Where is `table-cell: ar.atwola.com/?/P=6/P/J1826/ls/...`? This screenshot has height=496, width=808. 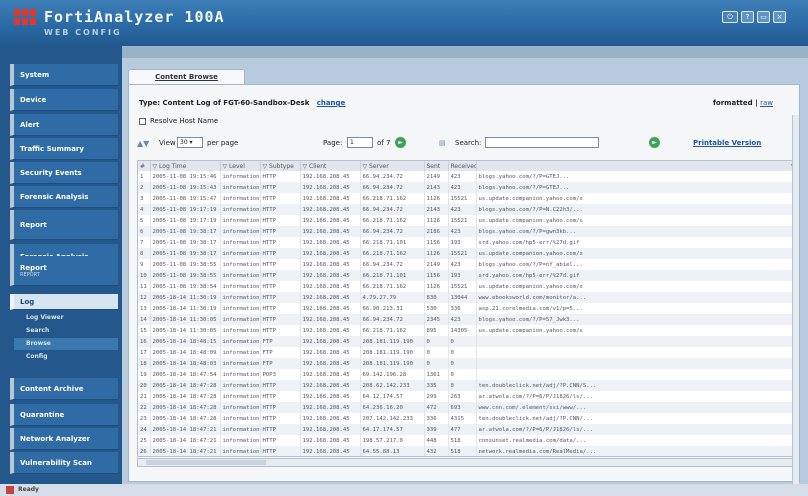
table-cell: ar.atwola.com/?/P=6/P/J1826/ls/... is located at coordinates (636, 396).